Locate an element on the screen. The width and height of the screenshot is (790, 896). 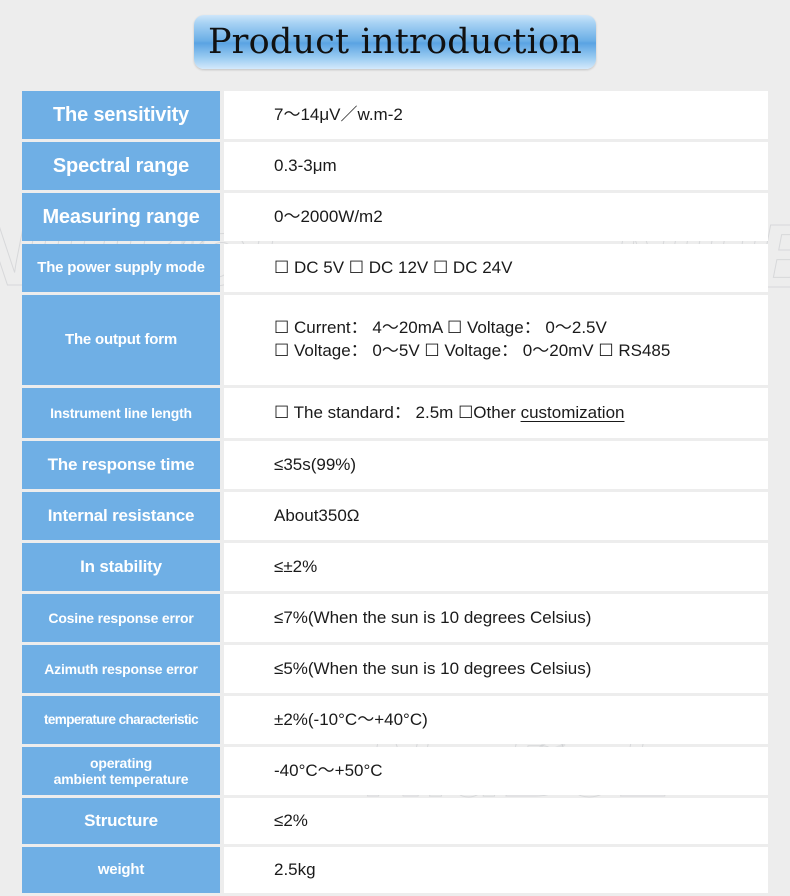
value-line: ≤7%(When the sun is 10 degrees Celsius) is located at coordinates (433, 617).